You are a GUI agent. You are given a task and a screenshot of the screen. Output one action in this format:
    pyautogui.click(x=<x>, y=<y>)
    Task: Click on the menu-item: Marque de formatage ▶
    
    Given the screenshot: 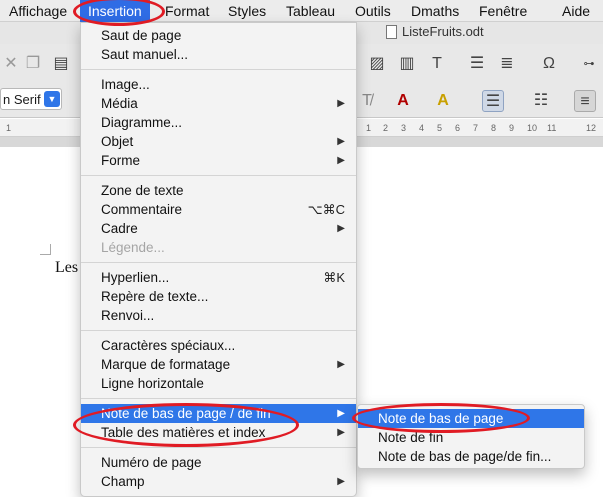 What is the action you would take?
    pyautogui.click(x=218, y=364)
    